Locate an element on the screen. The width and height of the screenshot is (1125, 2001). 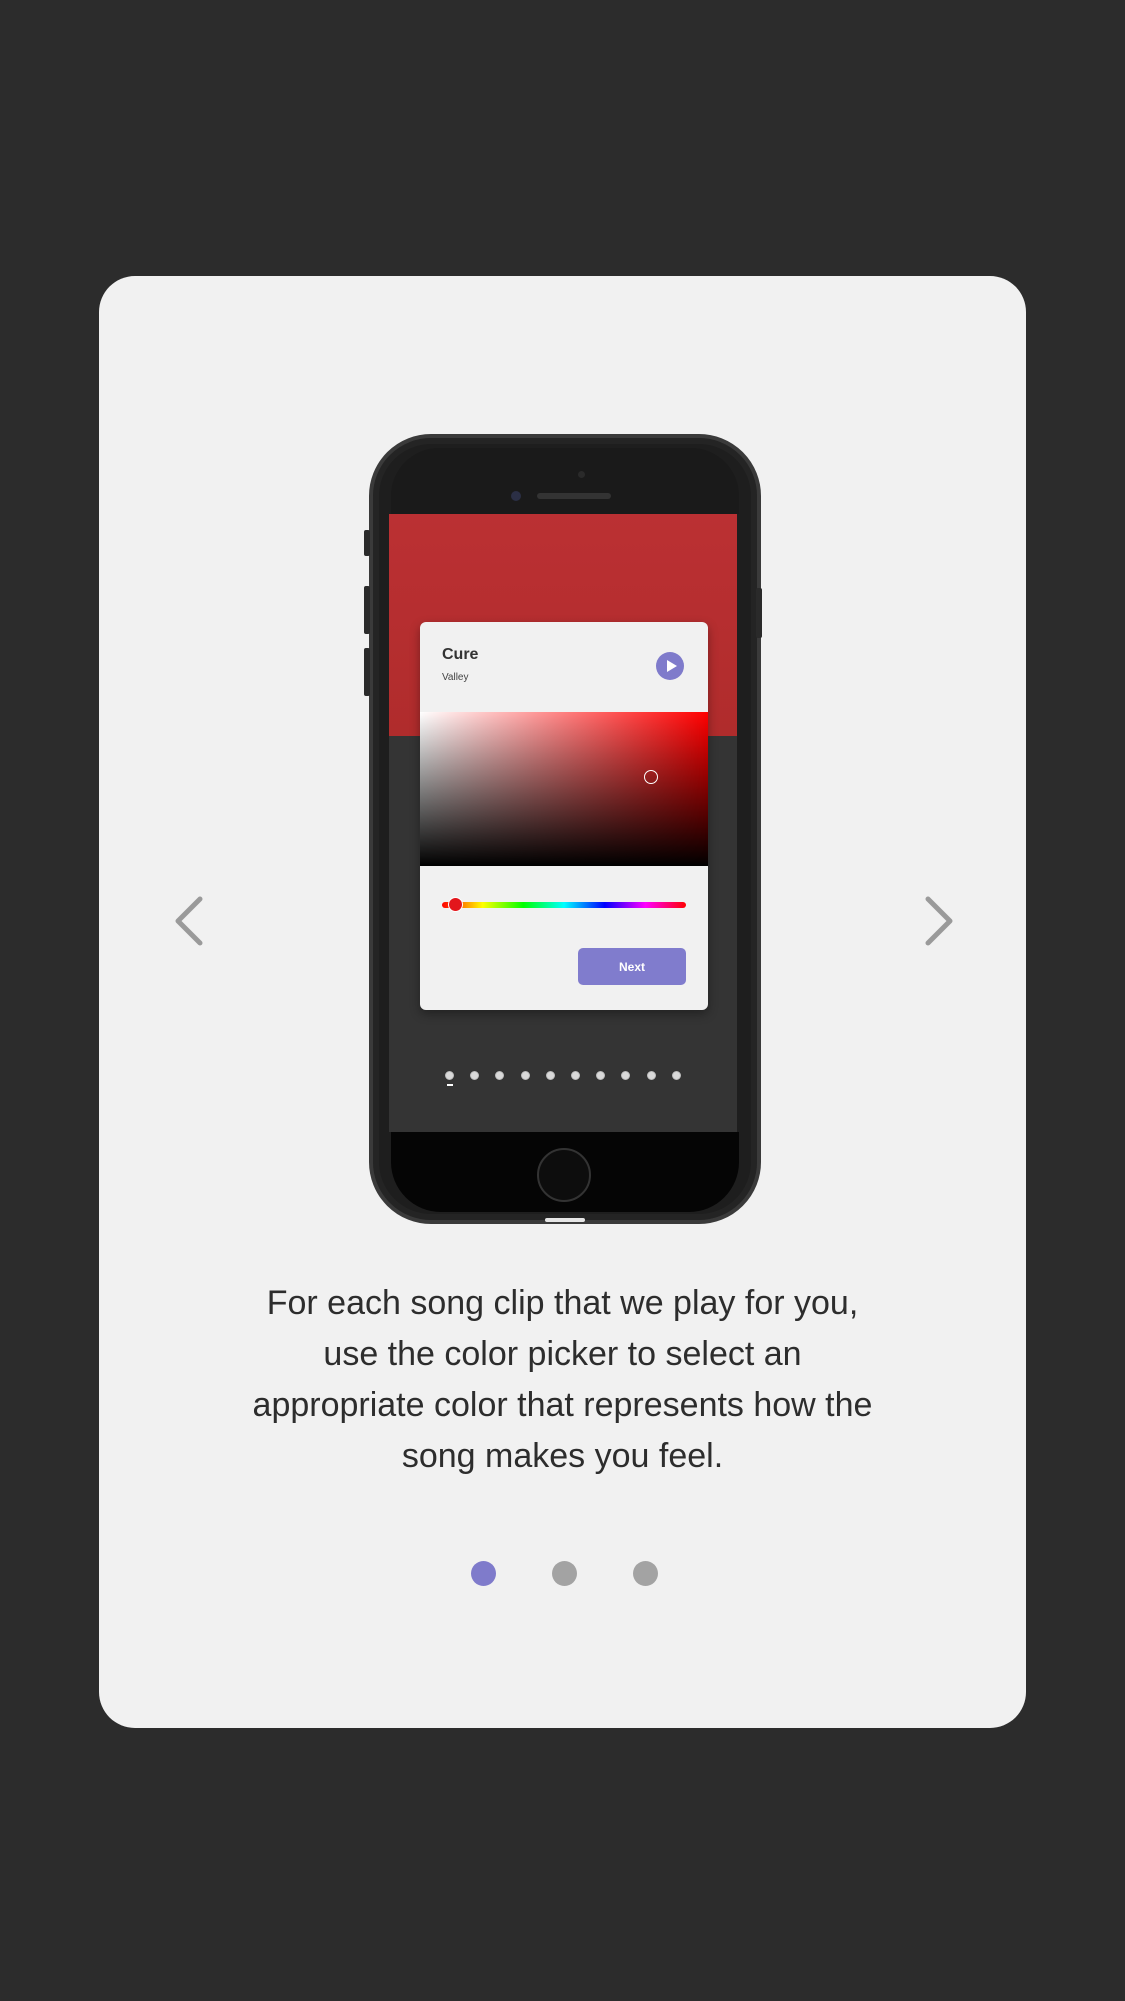
hue-slider-handle is located at coordinates (456, 904).